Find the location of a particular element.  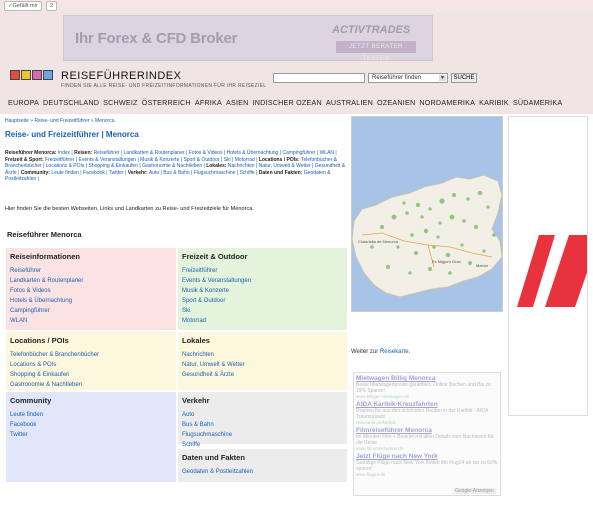

logo-icon is located at coordinates (31, 75).